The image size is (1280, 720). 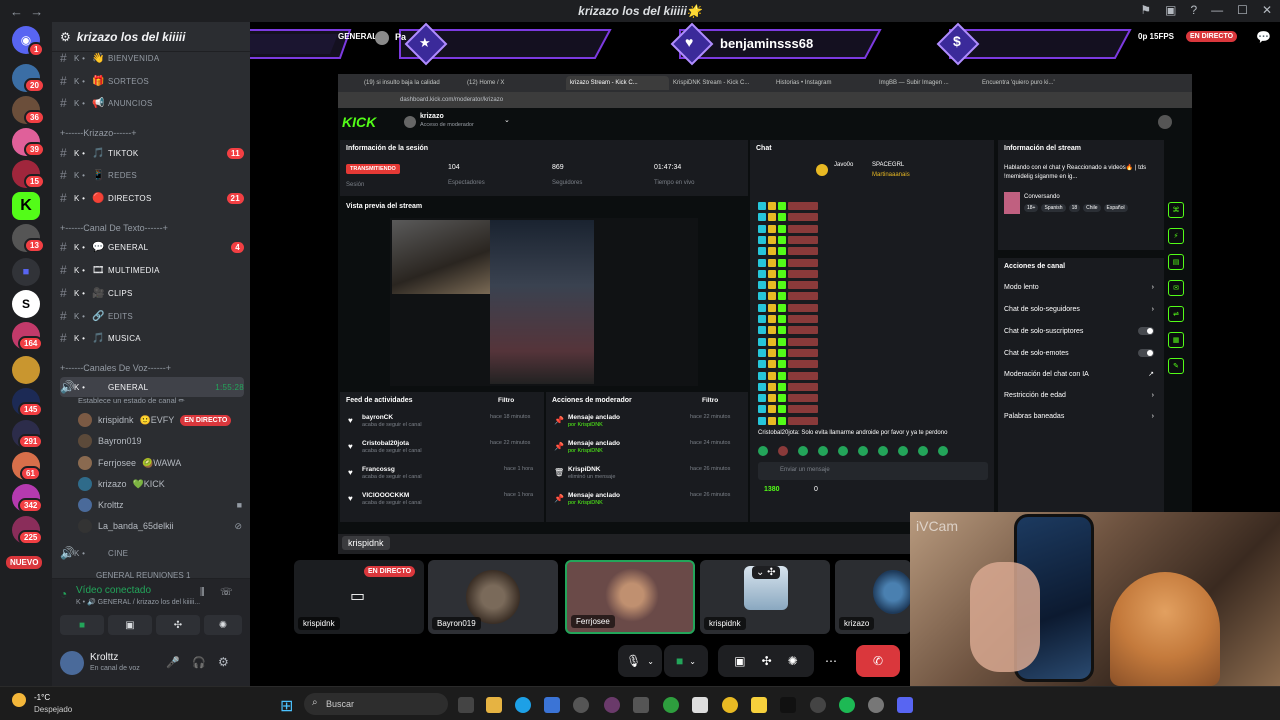 What do you see at coordinates (1079, 416) in the screenshot?
I see `action-banned-words: Palabras baneadas ›` at bounding box center [1079, 416].